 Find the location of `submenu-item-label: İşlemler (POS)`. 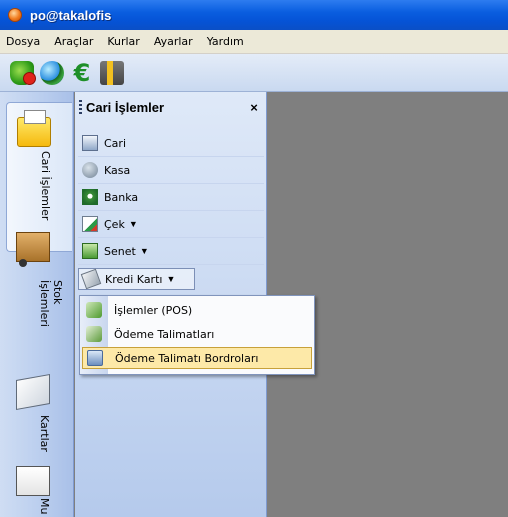

submenu-item-label: İşlemler (POS) is located at coordinates (153, 310).